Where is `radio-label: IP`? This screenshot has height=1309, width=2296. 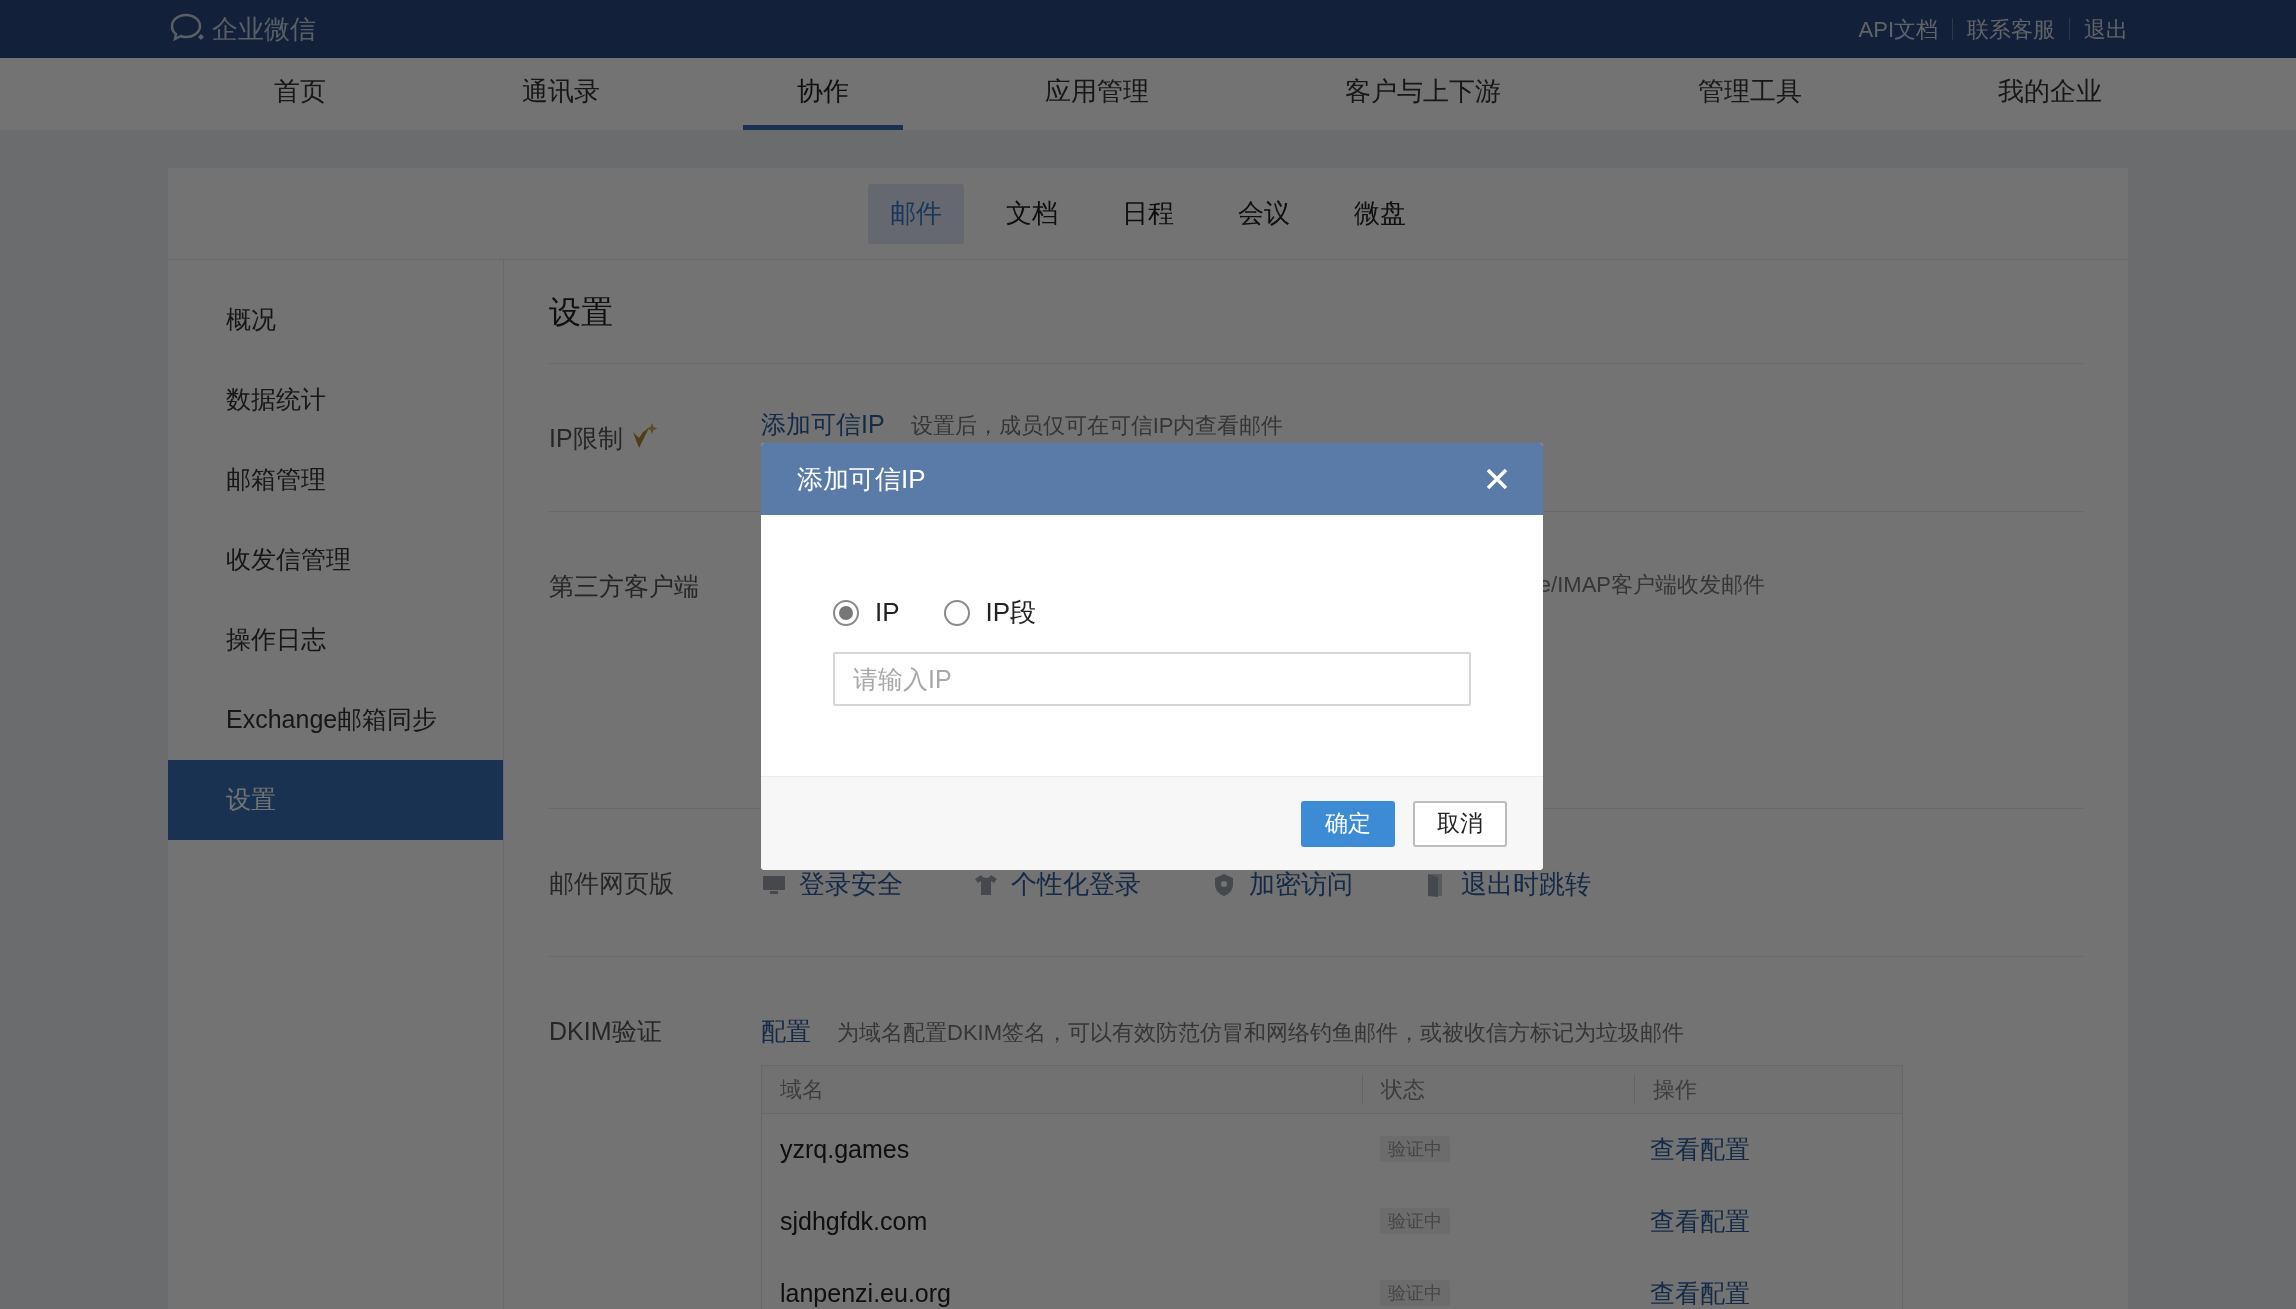
radio-label: IP is located at coordinates (887, 612).